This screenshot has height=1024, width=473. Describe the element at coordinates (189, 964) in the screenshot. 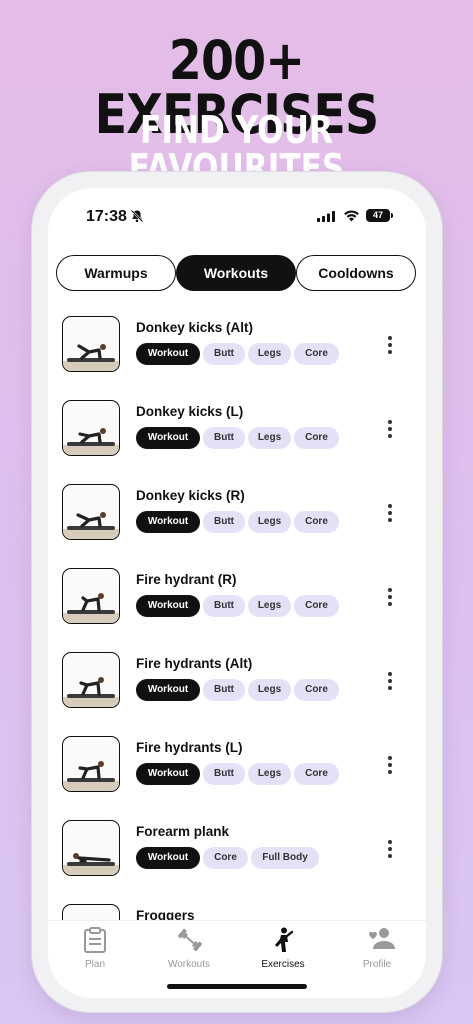

I see `nav-workouts-label: Workouts` at that location.